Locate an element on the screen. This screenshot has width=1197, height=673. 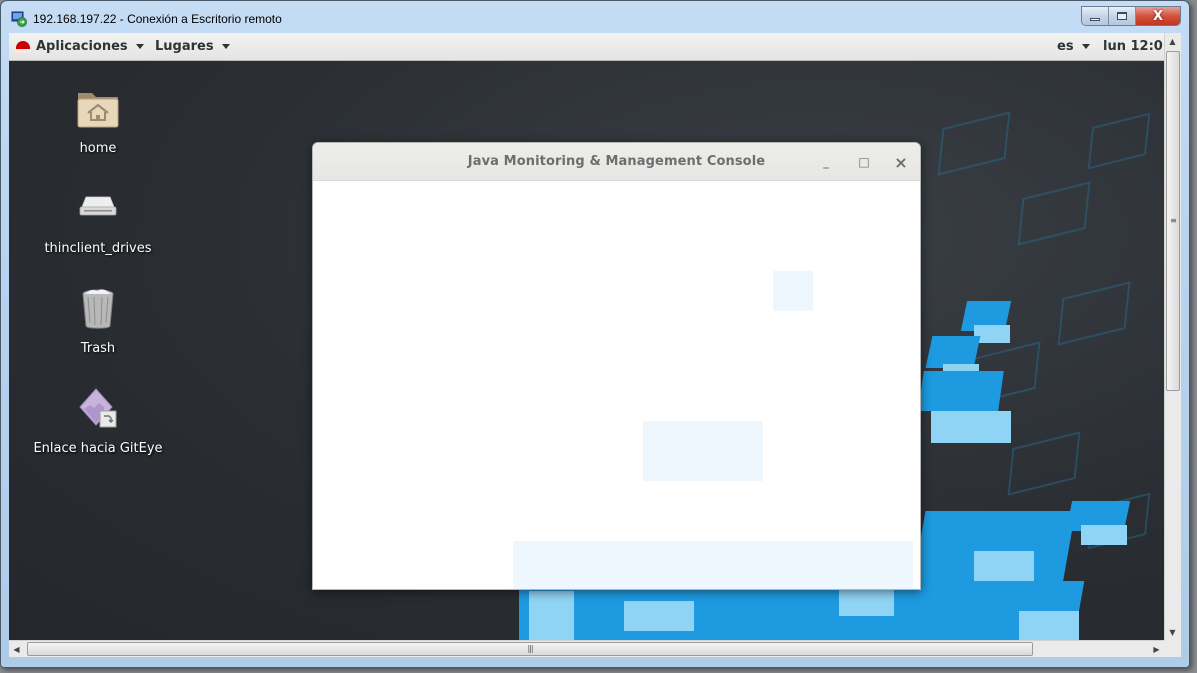
redhat-icon is located at coordinates (23, 46).